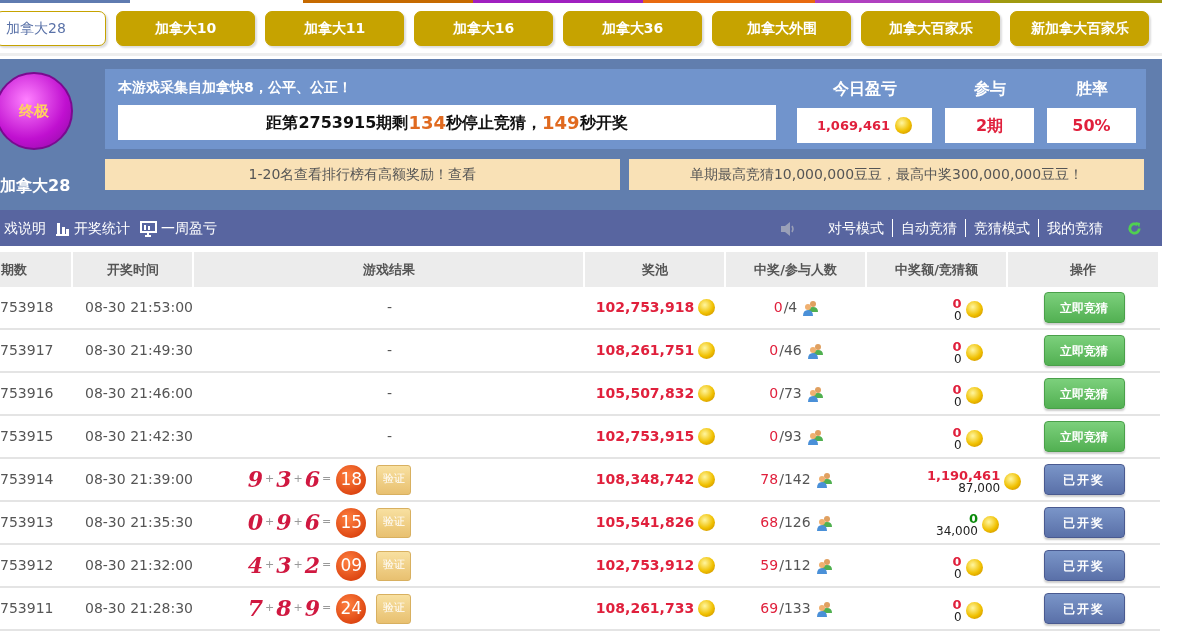 The image size is (1185, 631). I want to click on stat-label: 今日盈亏, so click(864, 89).